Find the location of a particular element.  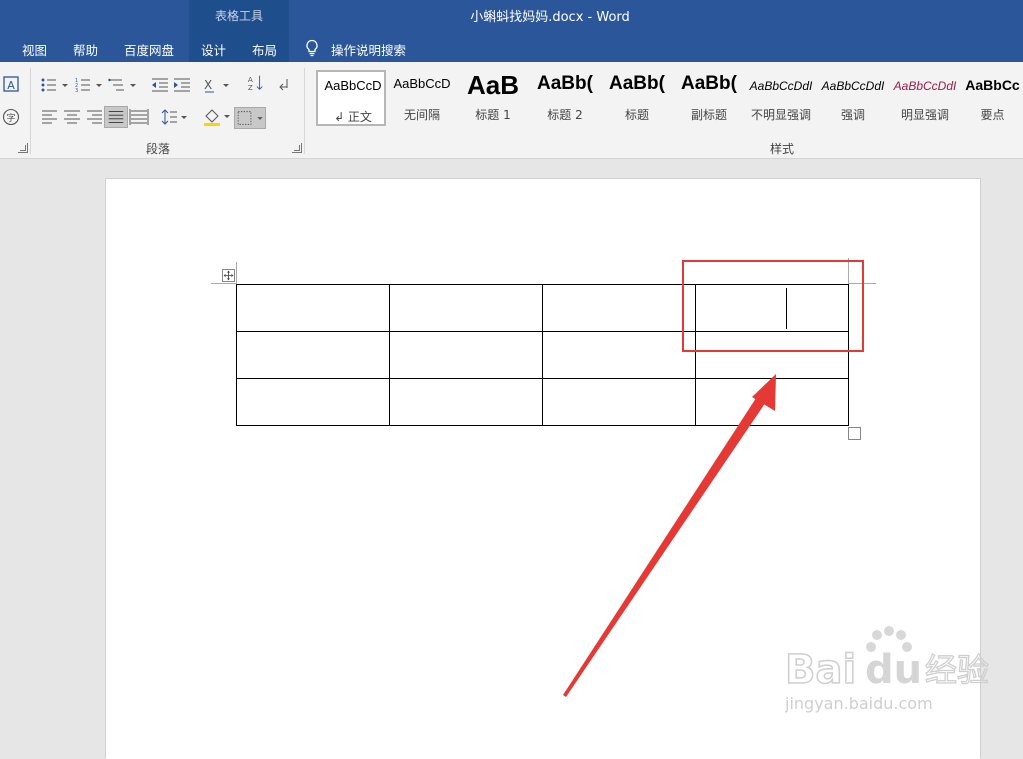

table-move-handle is located at coordinates (228, 275).